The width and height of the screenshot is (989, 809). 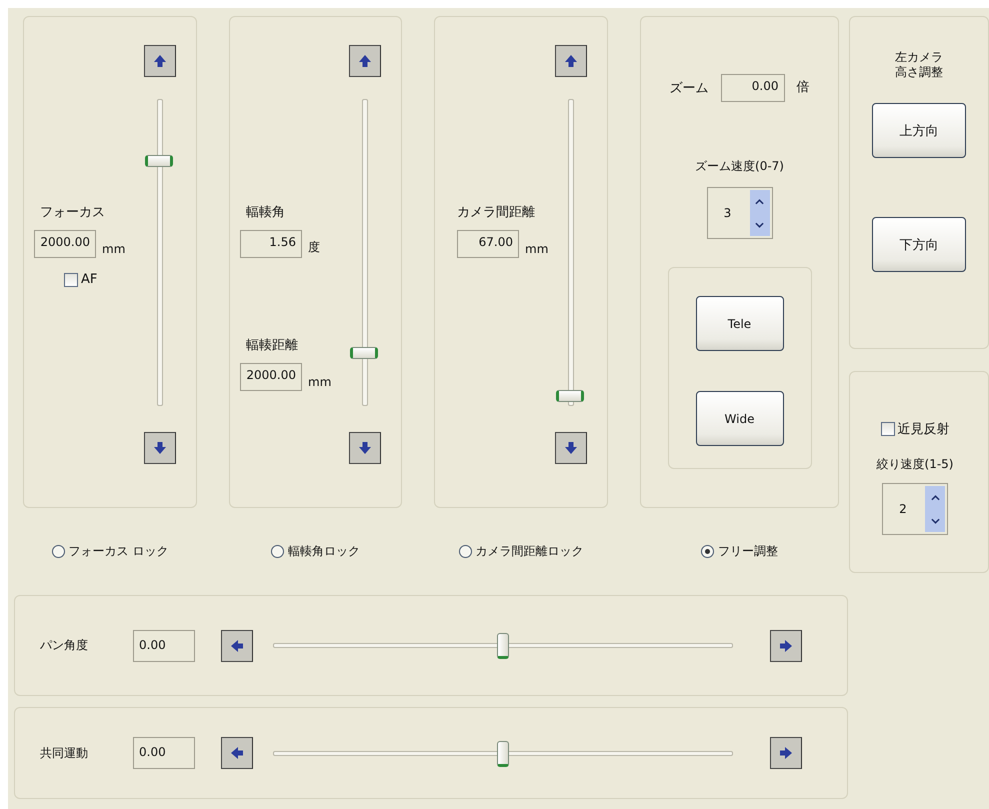 What do you see at coordinates (748, 551) in the screenshot?
I see `radio-label: フリー調整` at bounding box center [748, 551].